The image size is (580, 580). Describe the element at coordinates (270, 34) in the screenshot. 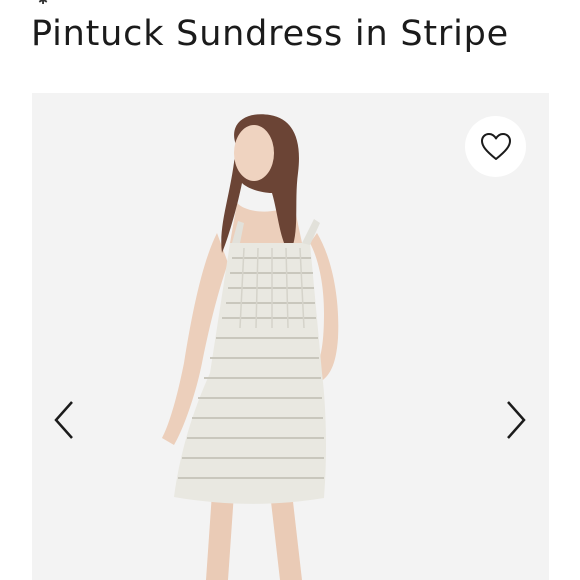

I see `product-title: Pintuck Sundress in Stripe` at that location.